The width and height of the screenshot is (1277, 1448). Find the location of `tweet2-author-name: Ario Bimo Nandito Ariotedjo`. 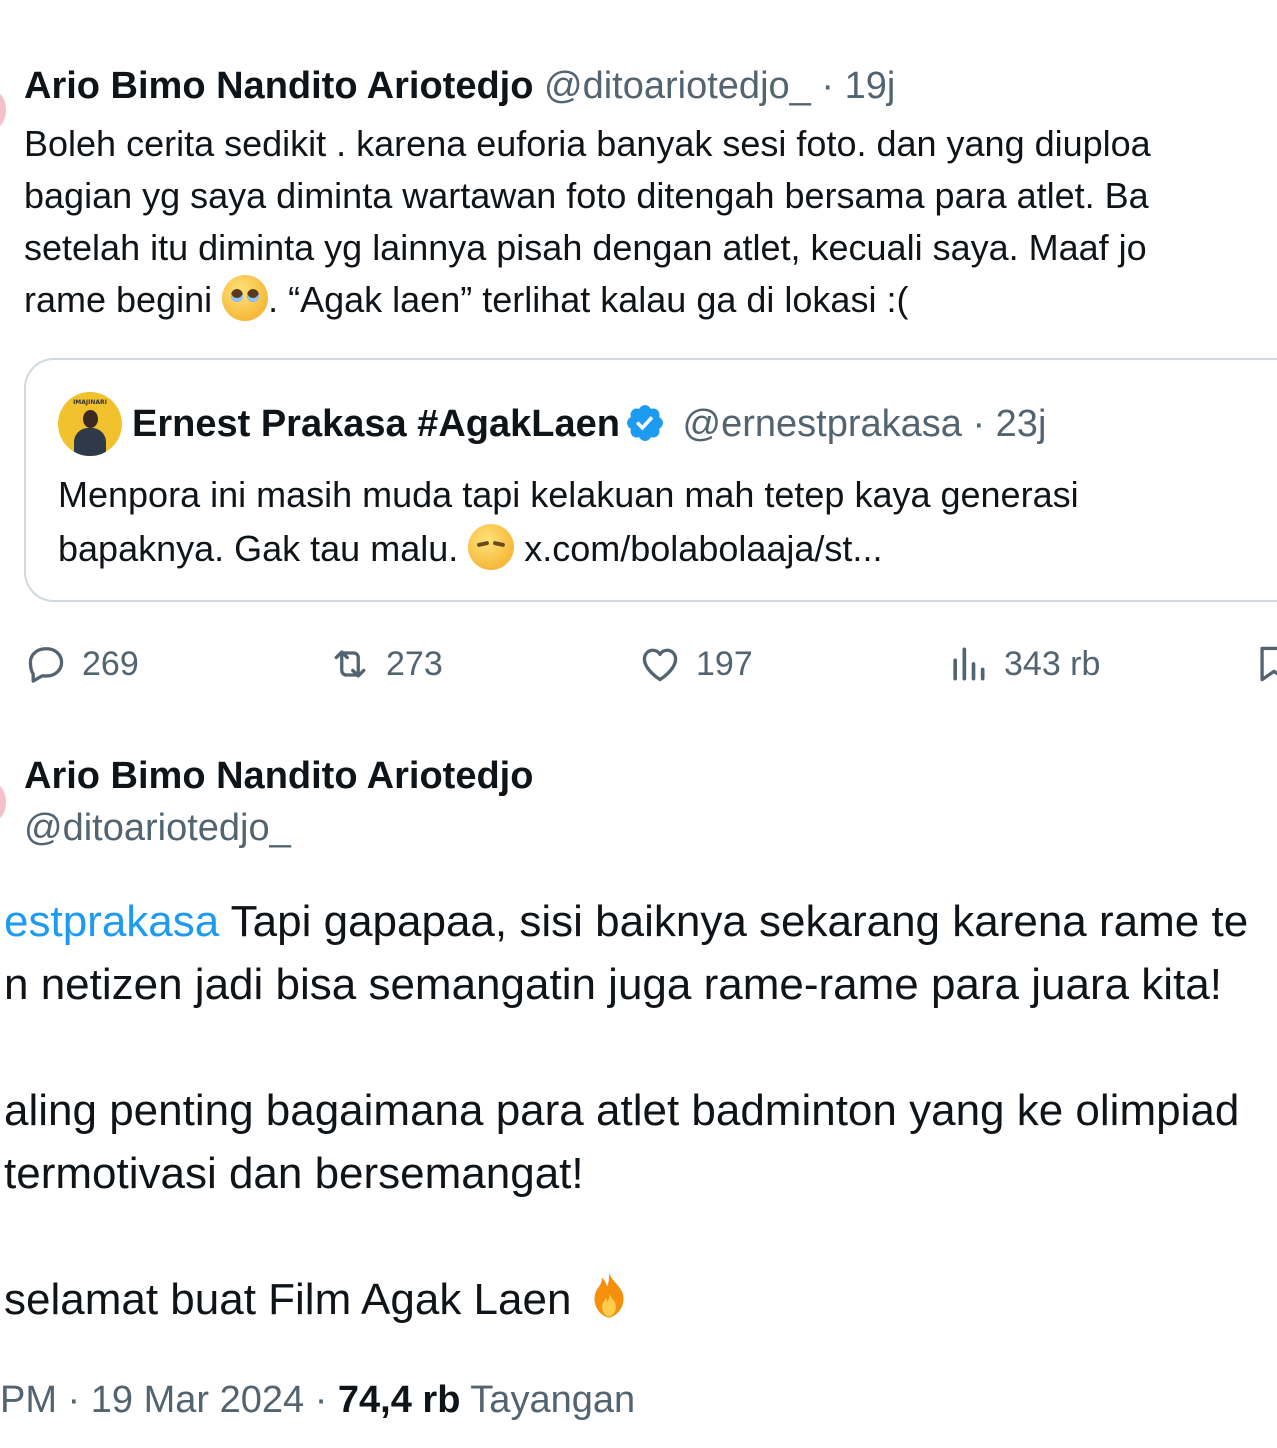

tweet2-author-name: Ario Bimo Nandito Ariotedjo is located at coordinates (278, 776).